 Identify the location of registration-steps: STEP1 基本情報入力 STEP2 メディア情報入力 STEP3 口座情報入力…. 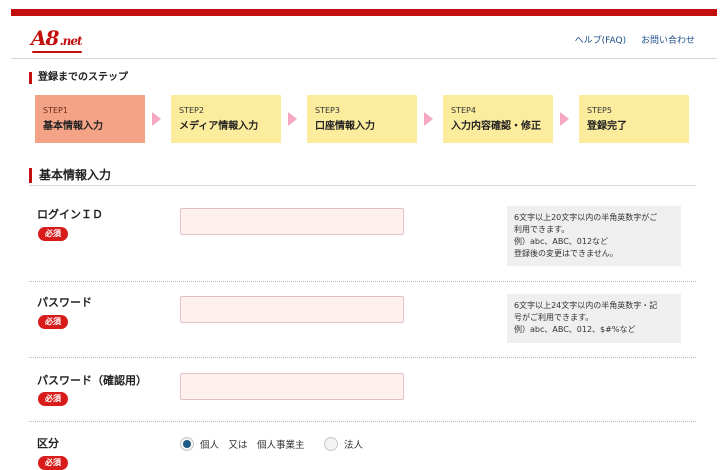
(365, 119).